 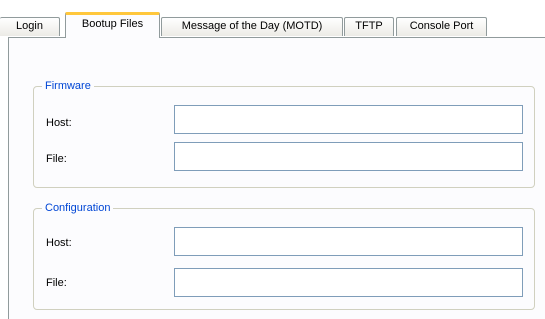 What do you see at coordinates (252, 26) in the screenshot?
I see `tab-motd: Message of the Day (MOTD)` at bounding box center [252, 26].